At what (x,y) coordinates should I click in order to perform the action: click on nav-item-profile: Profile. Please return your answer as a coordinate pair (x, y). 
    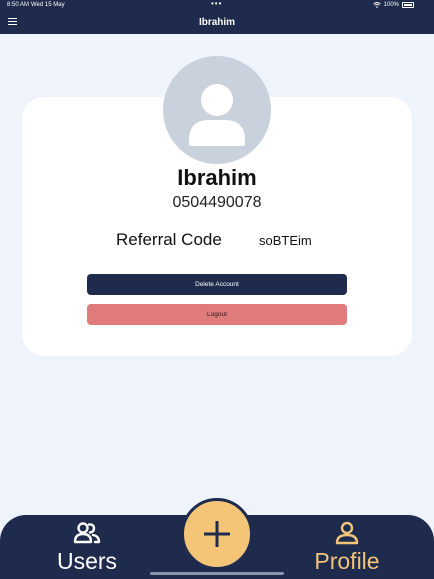
    Looking at the image, I should click on (347, 547).